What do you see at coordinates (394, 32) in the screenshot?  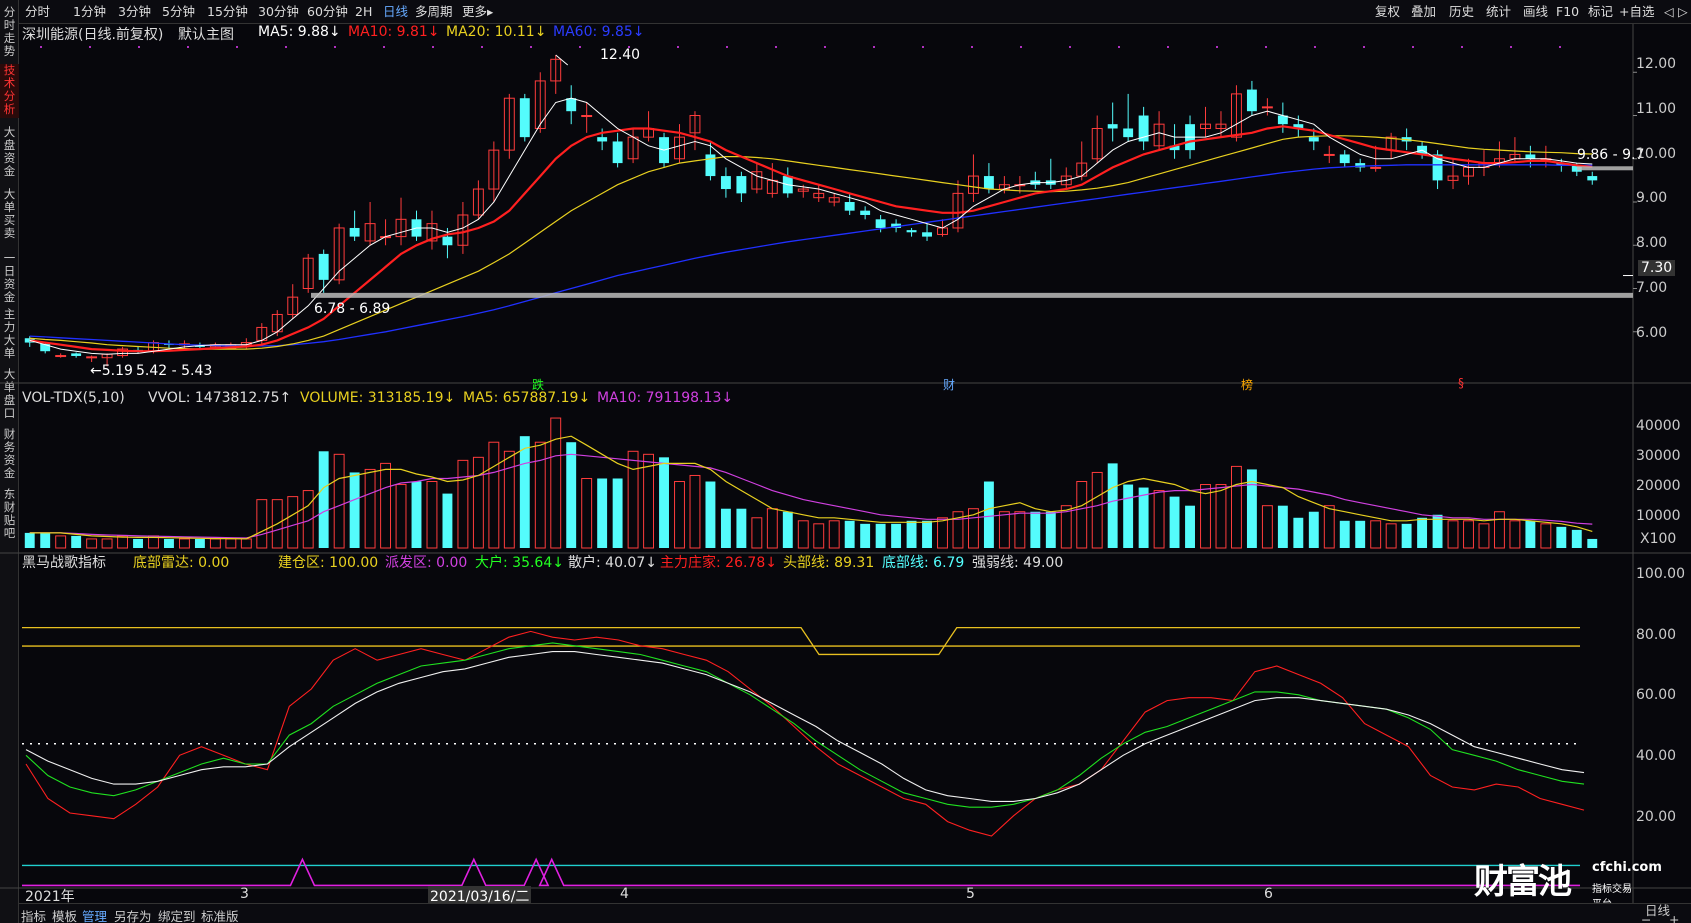 I see `ma10-legend: MA10: 9.81↓` at bounding box center [394, 32].